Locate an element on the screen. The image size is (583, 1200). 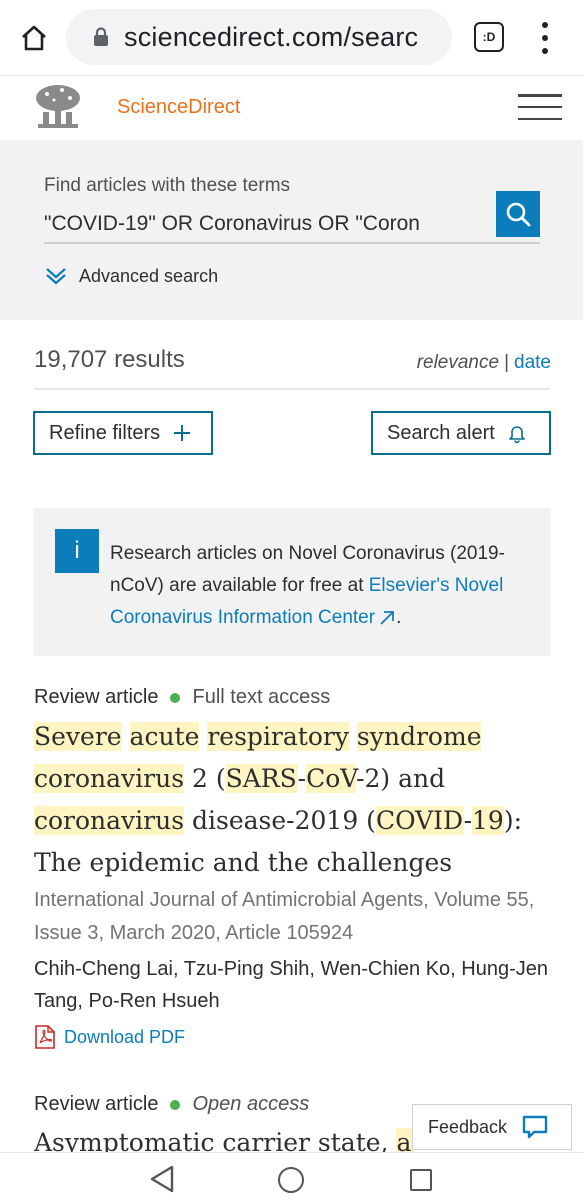
article-type-row: Review article Open access is located at coordinates (171, 1104).